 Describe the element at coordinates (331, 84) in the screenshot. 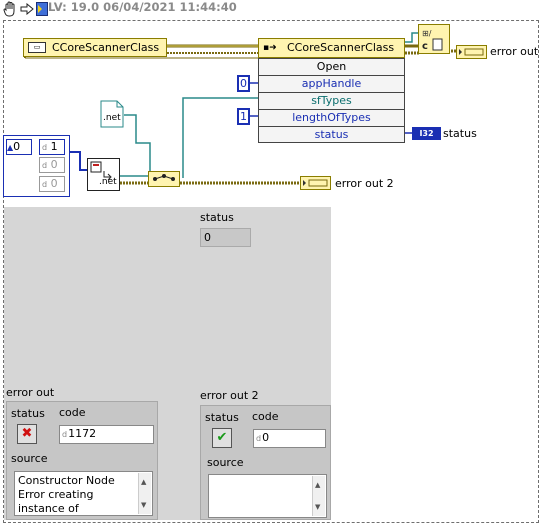

I see `param-app-handle: appHandle` at that location.